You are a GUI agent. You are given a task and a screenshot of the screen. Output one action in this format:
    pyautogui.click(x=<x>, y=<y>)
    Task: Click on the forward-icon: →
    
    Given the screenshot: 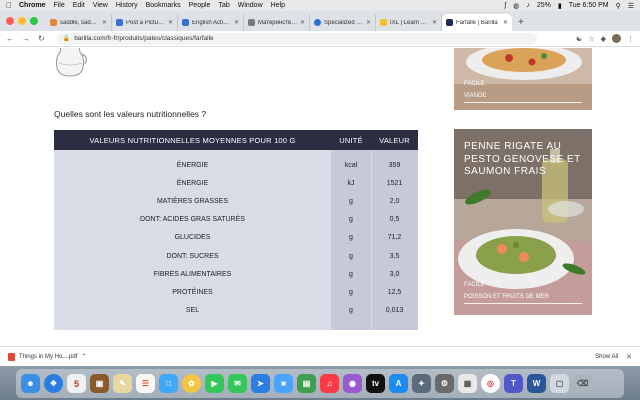 What is the action you would take?
    pyautogui.click(x=26, y=38)
    